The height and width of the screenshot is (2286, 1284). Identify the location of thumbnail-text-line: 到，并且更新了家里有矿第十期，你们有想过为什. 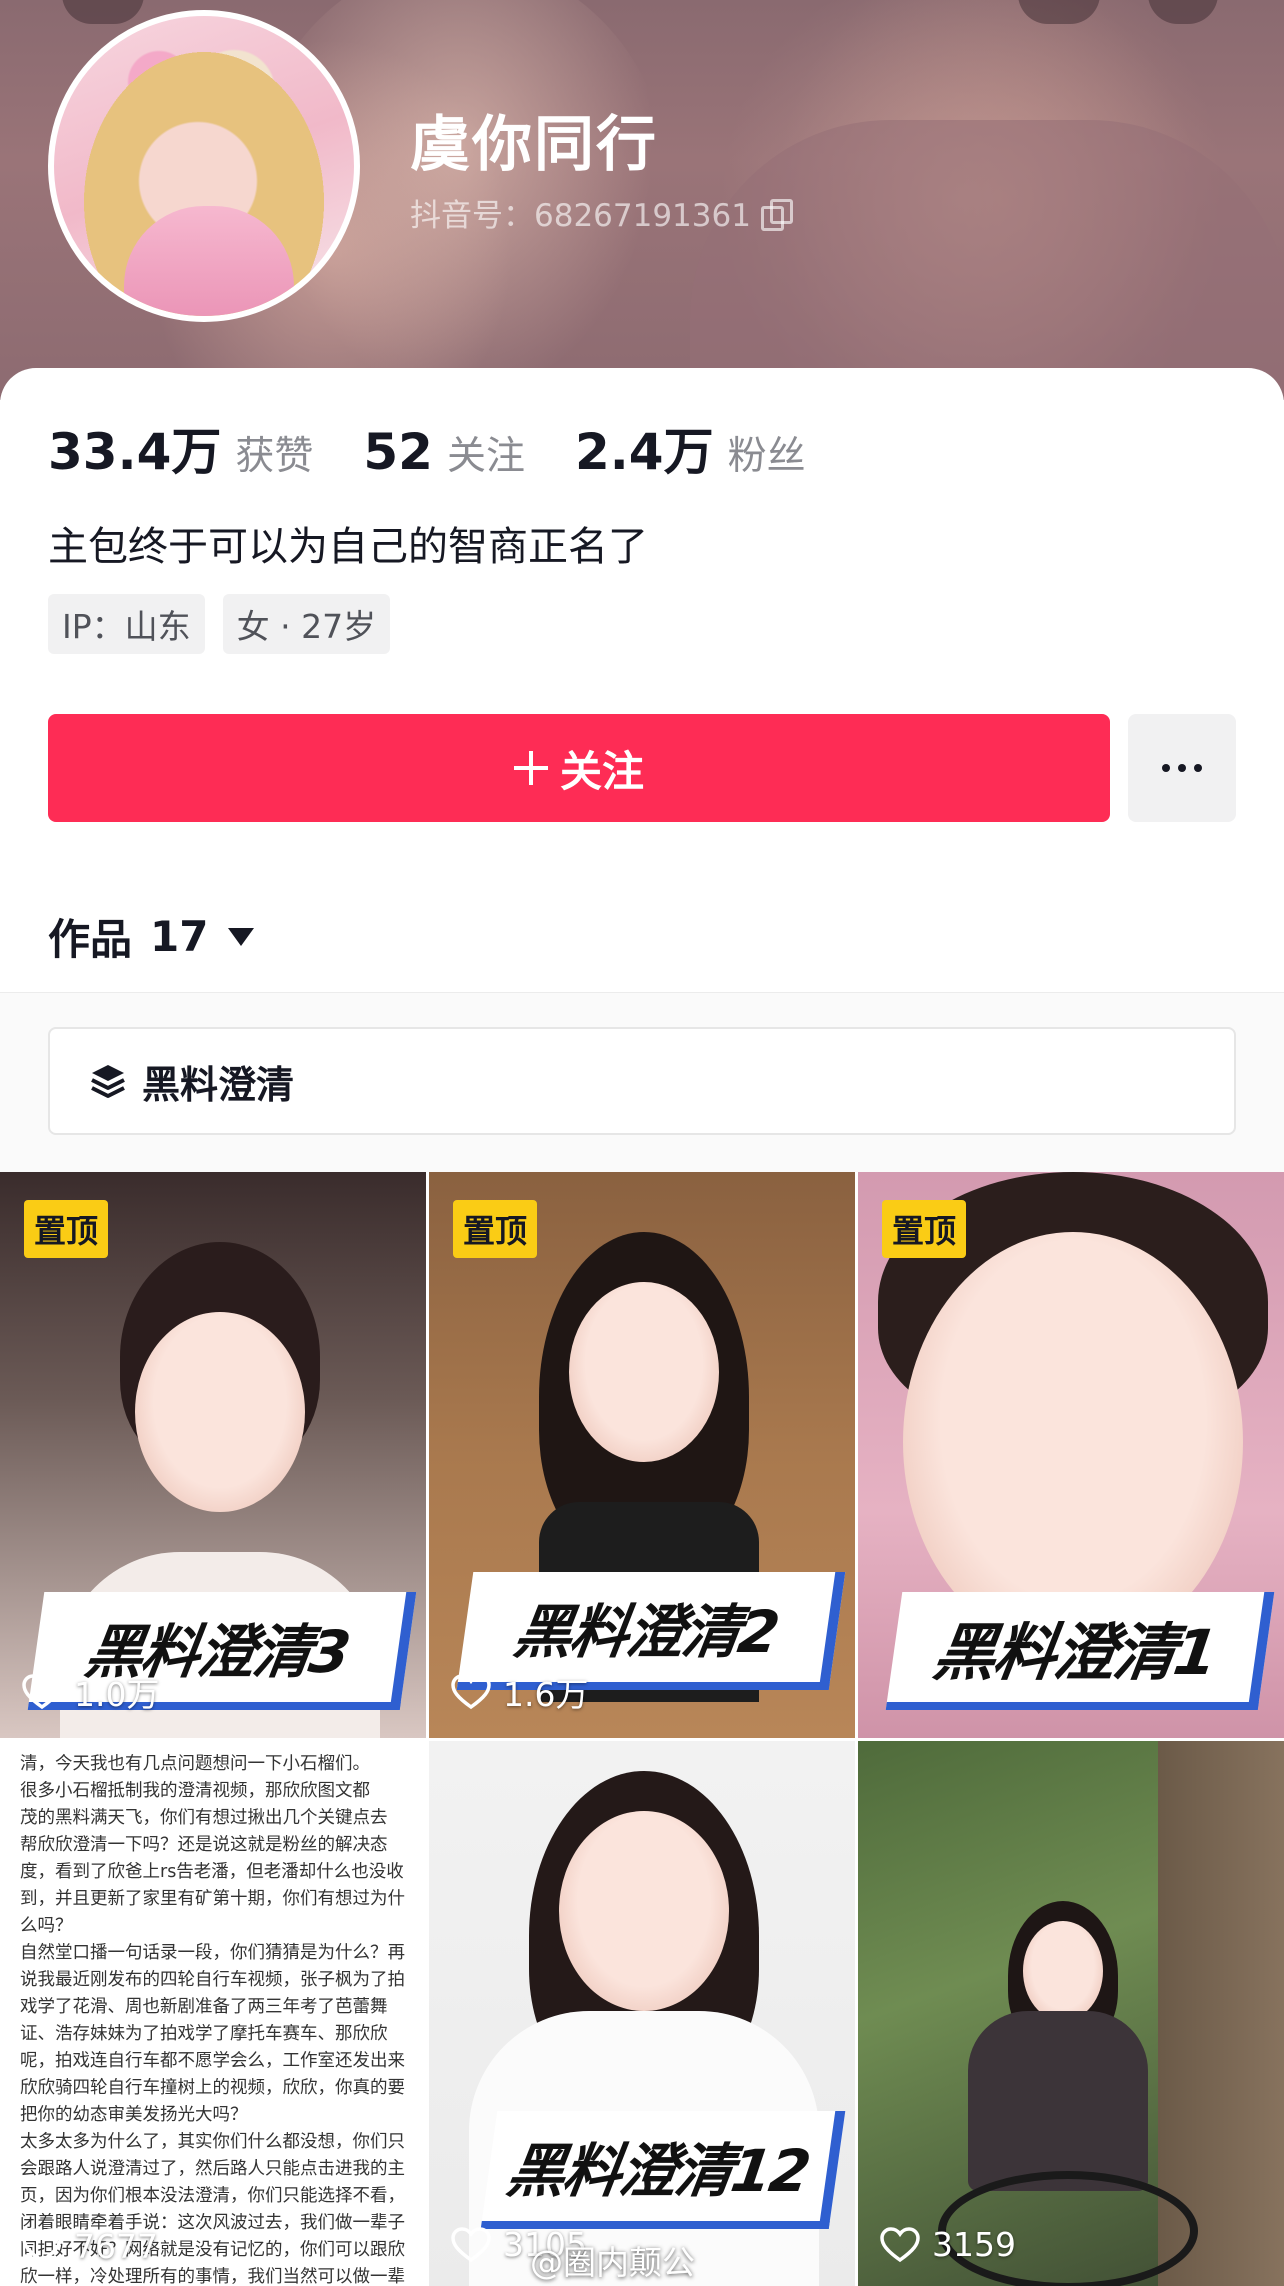
(212, 1899).